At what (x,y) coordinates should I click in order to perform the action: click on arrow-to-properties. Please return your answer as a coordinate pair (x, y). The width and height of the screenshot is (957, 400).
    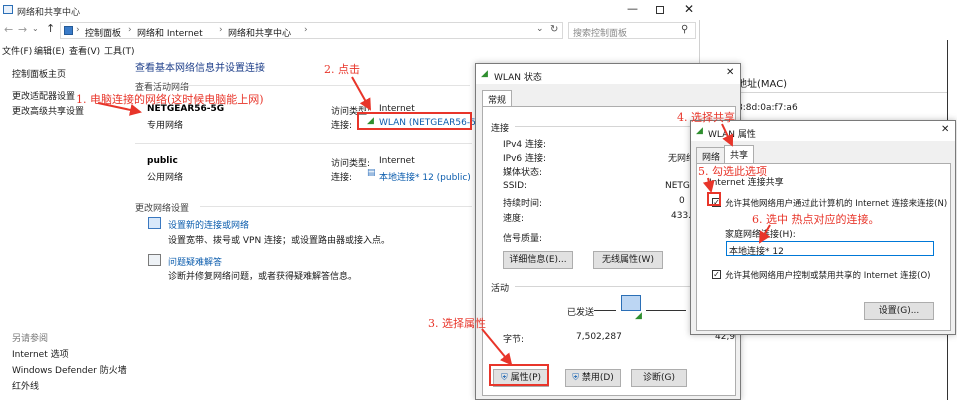
    Looking at the image, I should click on (497, 347).